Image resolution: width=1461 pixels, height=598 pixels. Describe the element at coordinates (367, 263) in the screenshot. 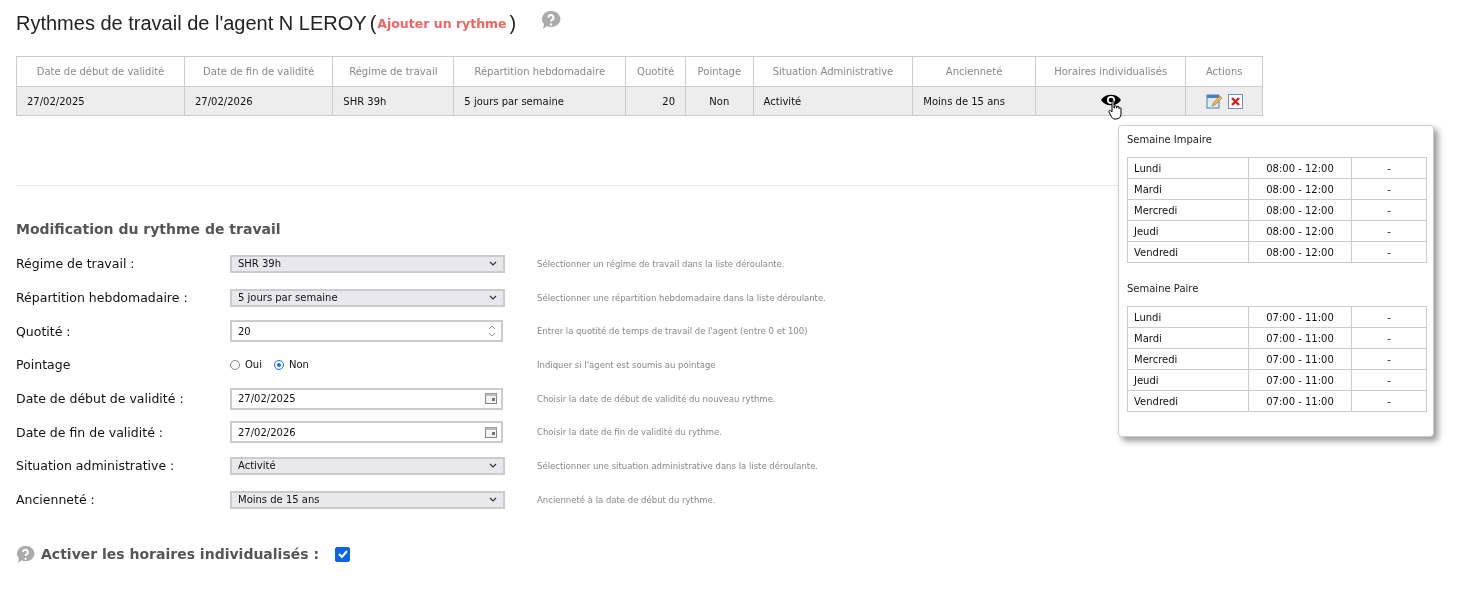

I see `dropdown: SHR 39h` at that location.